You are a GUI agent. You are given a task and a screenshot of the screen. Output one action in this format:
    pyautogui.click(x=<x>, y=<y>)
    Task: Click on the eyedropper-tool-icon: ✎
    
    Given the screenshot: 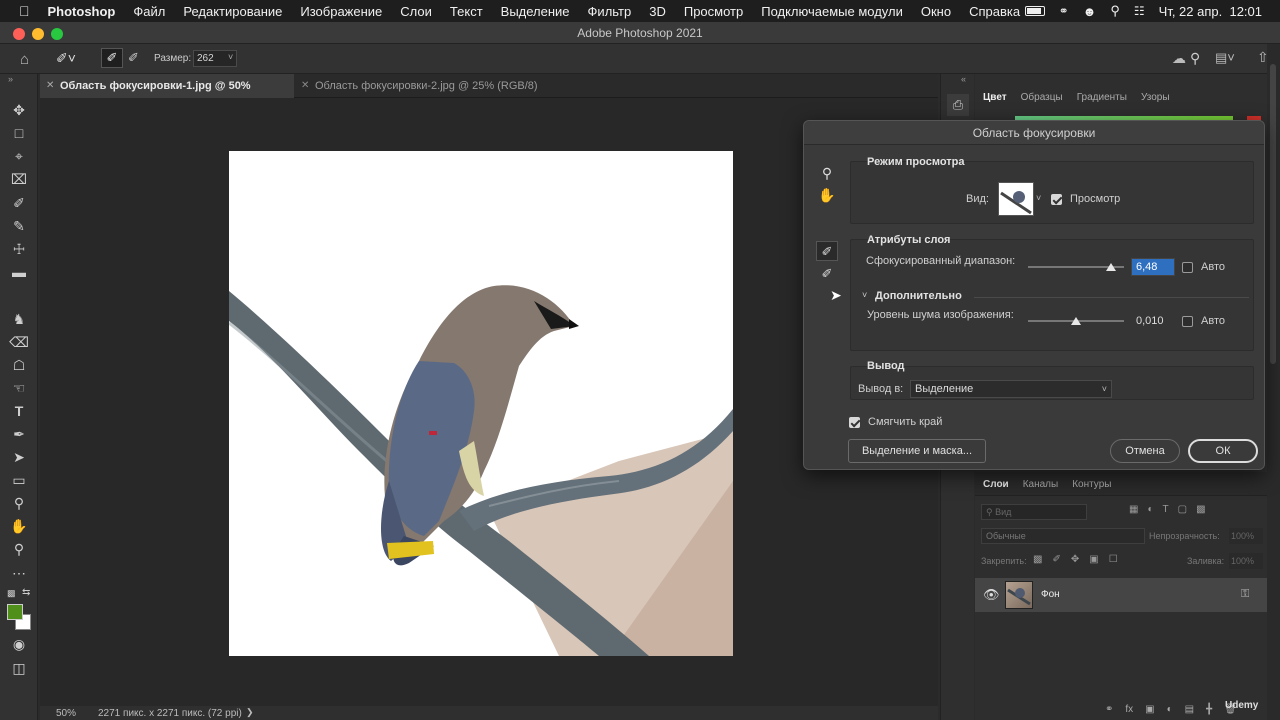 What is the action you would take?
    pyautogui.click(x=19, y=226)
    